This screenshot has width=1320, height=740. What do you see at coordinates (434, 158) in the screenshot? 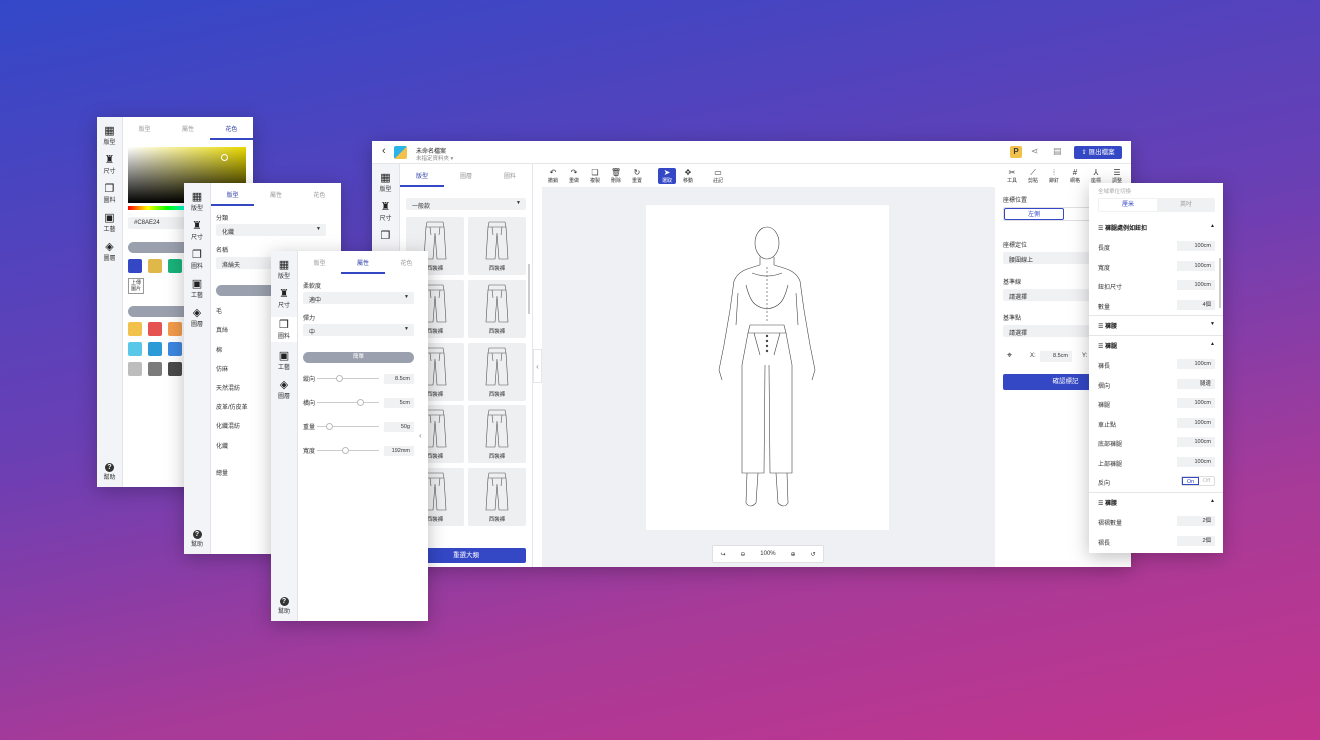
I see `file-subtitle: 未指定資料夾 ▾` at bounding box center [434, 158].